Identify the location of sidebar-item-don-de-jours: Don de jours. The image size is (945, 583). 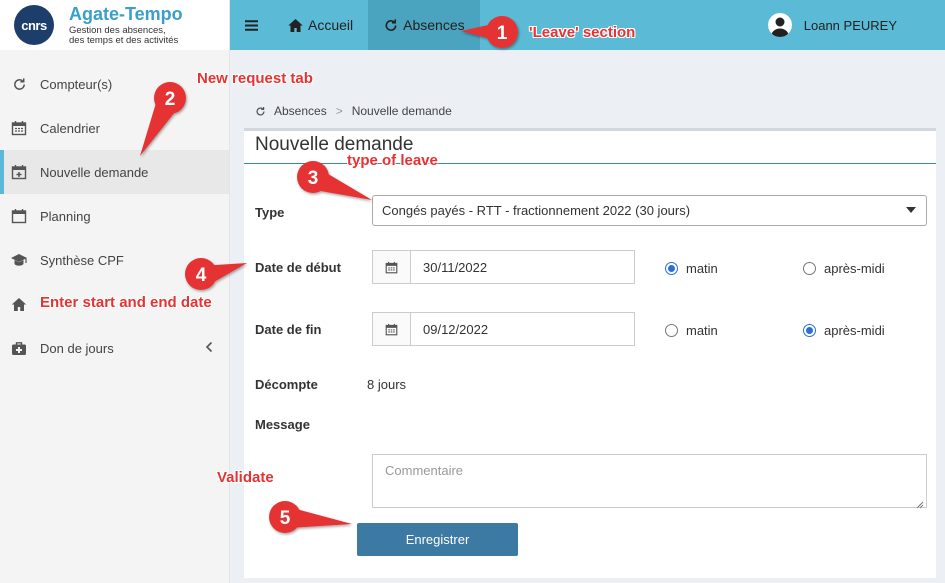
(114, 348).